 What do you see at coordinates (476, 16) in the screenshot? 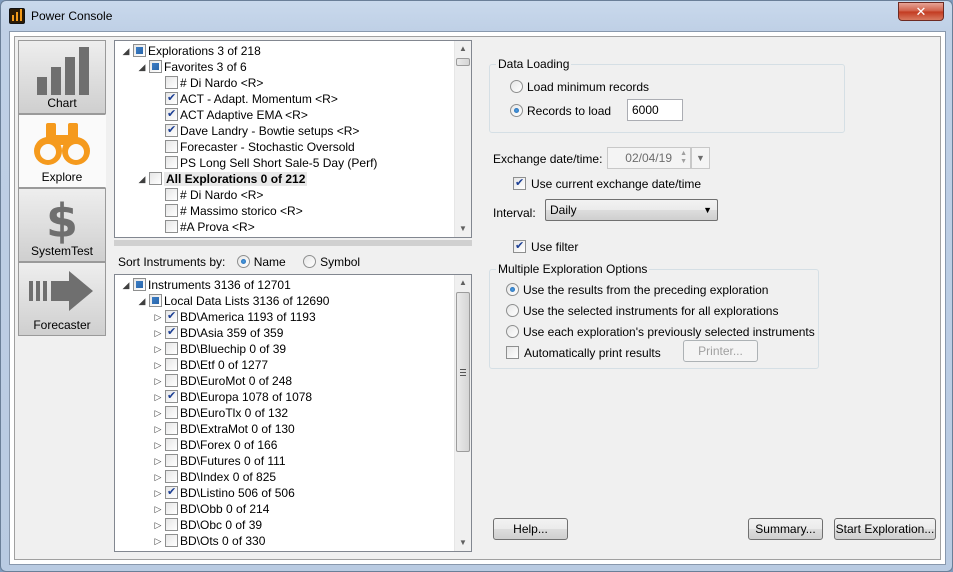
I see `title-bar: Power Console ✕` at bounding box center [476, 16].